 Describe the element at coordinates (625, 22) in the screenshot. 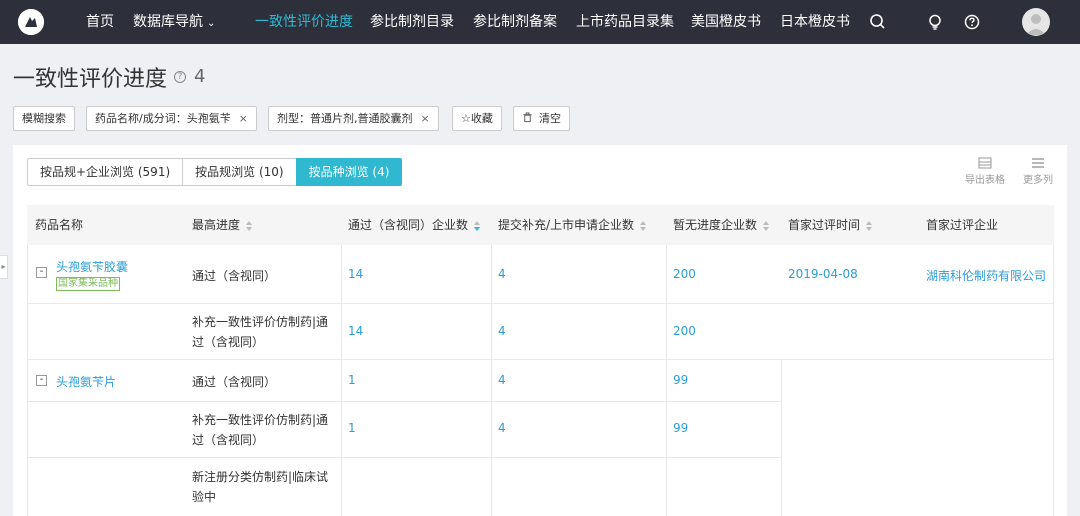

I see `nav-listed-drugs: 上市药品目录集` at that location.